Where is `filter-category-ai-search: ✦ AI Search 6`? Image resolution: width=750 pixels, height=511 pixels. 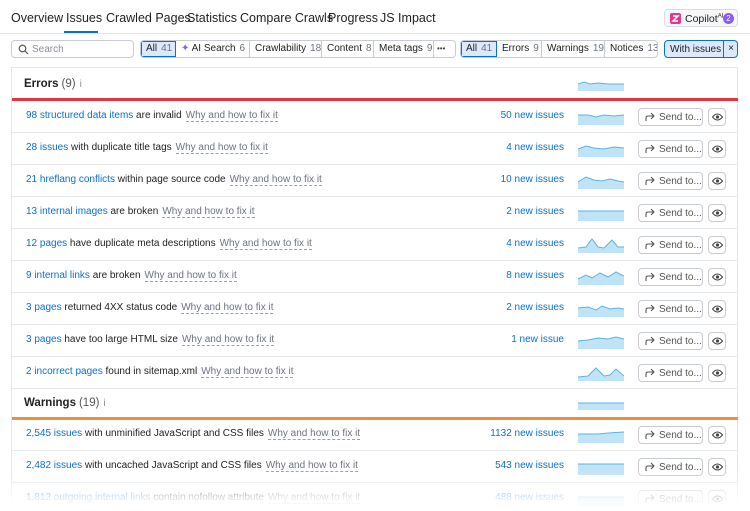 filter-category-ai-search: ✦ AI Search 6 is located at coordinates (213, 49).